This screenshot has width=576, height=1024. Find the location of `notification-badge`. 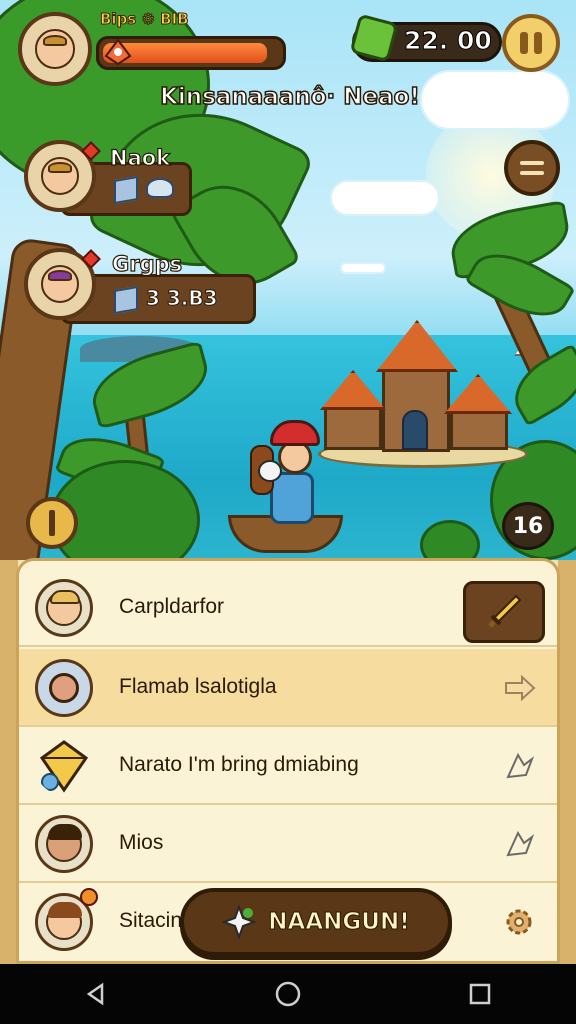

notification-badge is located at coordinates (89, 897).